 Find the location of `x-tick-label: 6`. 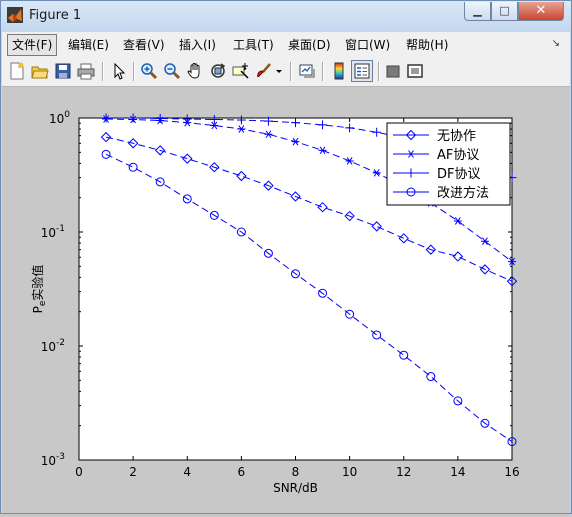

x-tick-label: 6 is located at coordinates (242, 472).